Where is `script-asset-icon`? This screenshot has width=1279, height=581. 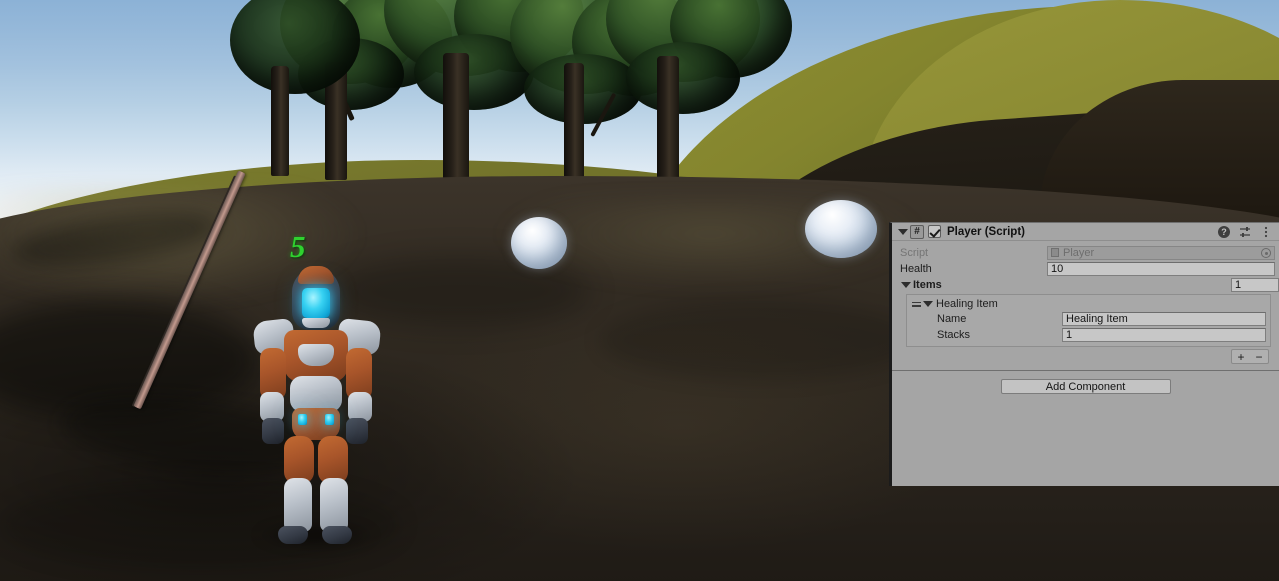
script-asset-icon is located at coordinates (1055, 252).